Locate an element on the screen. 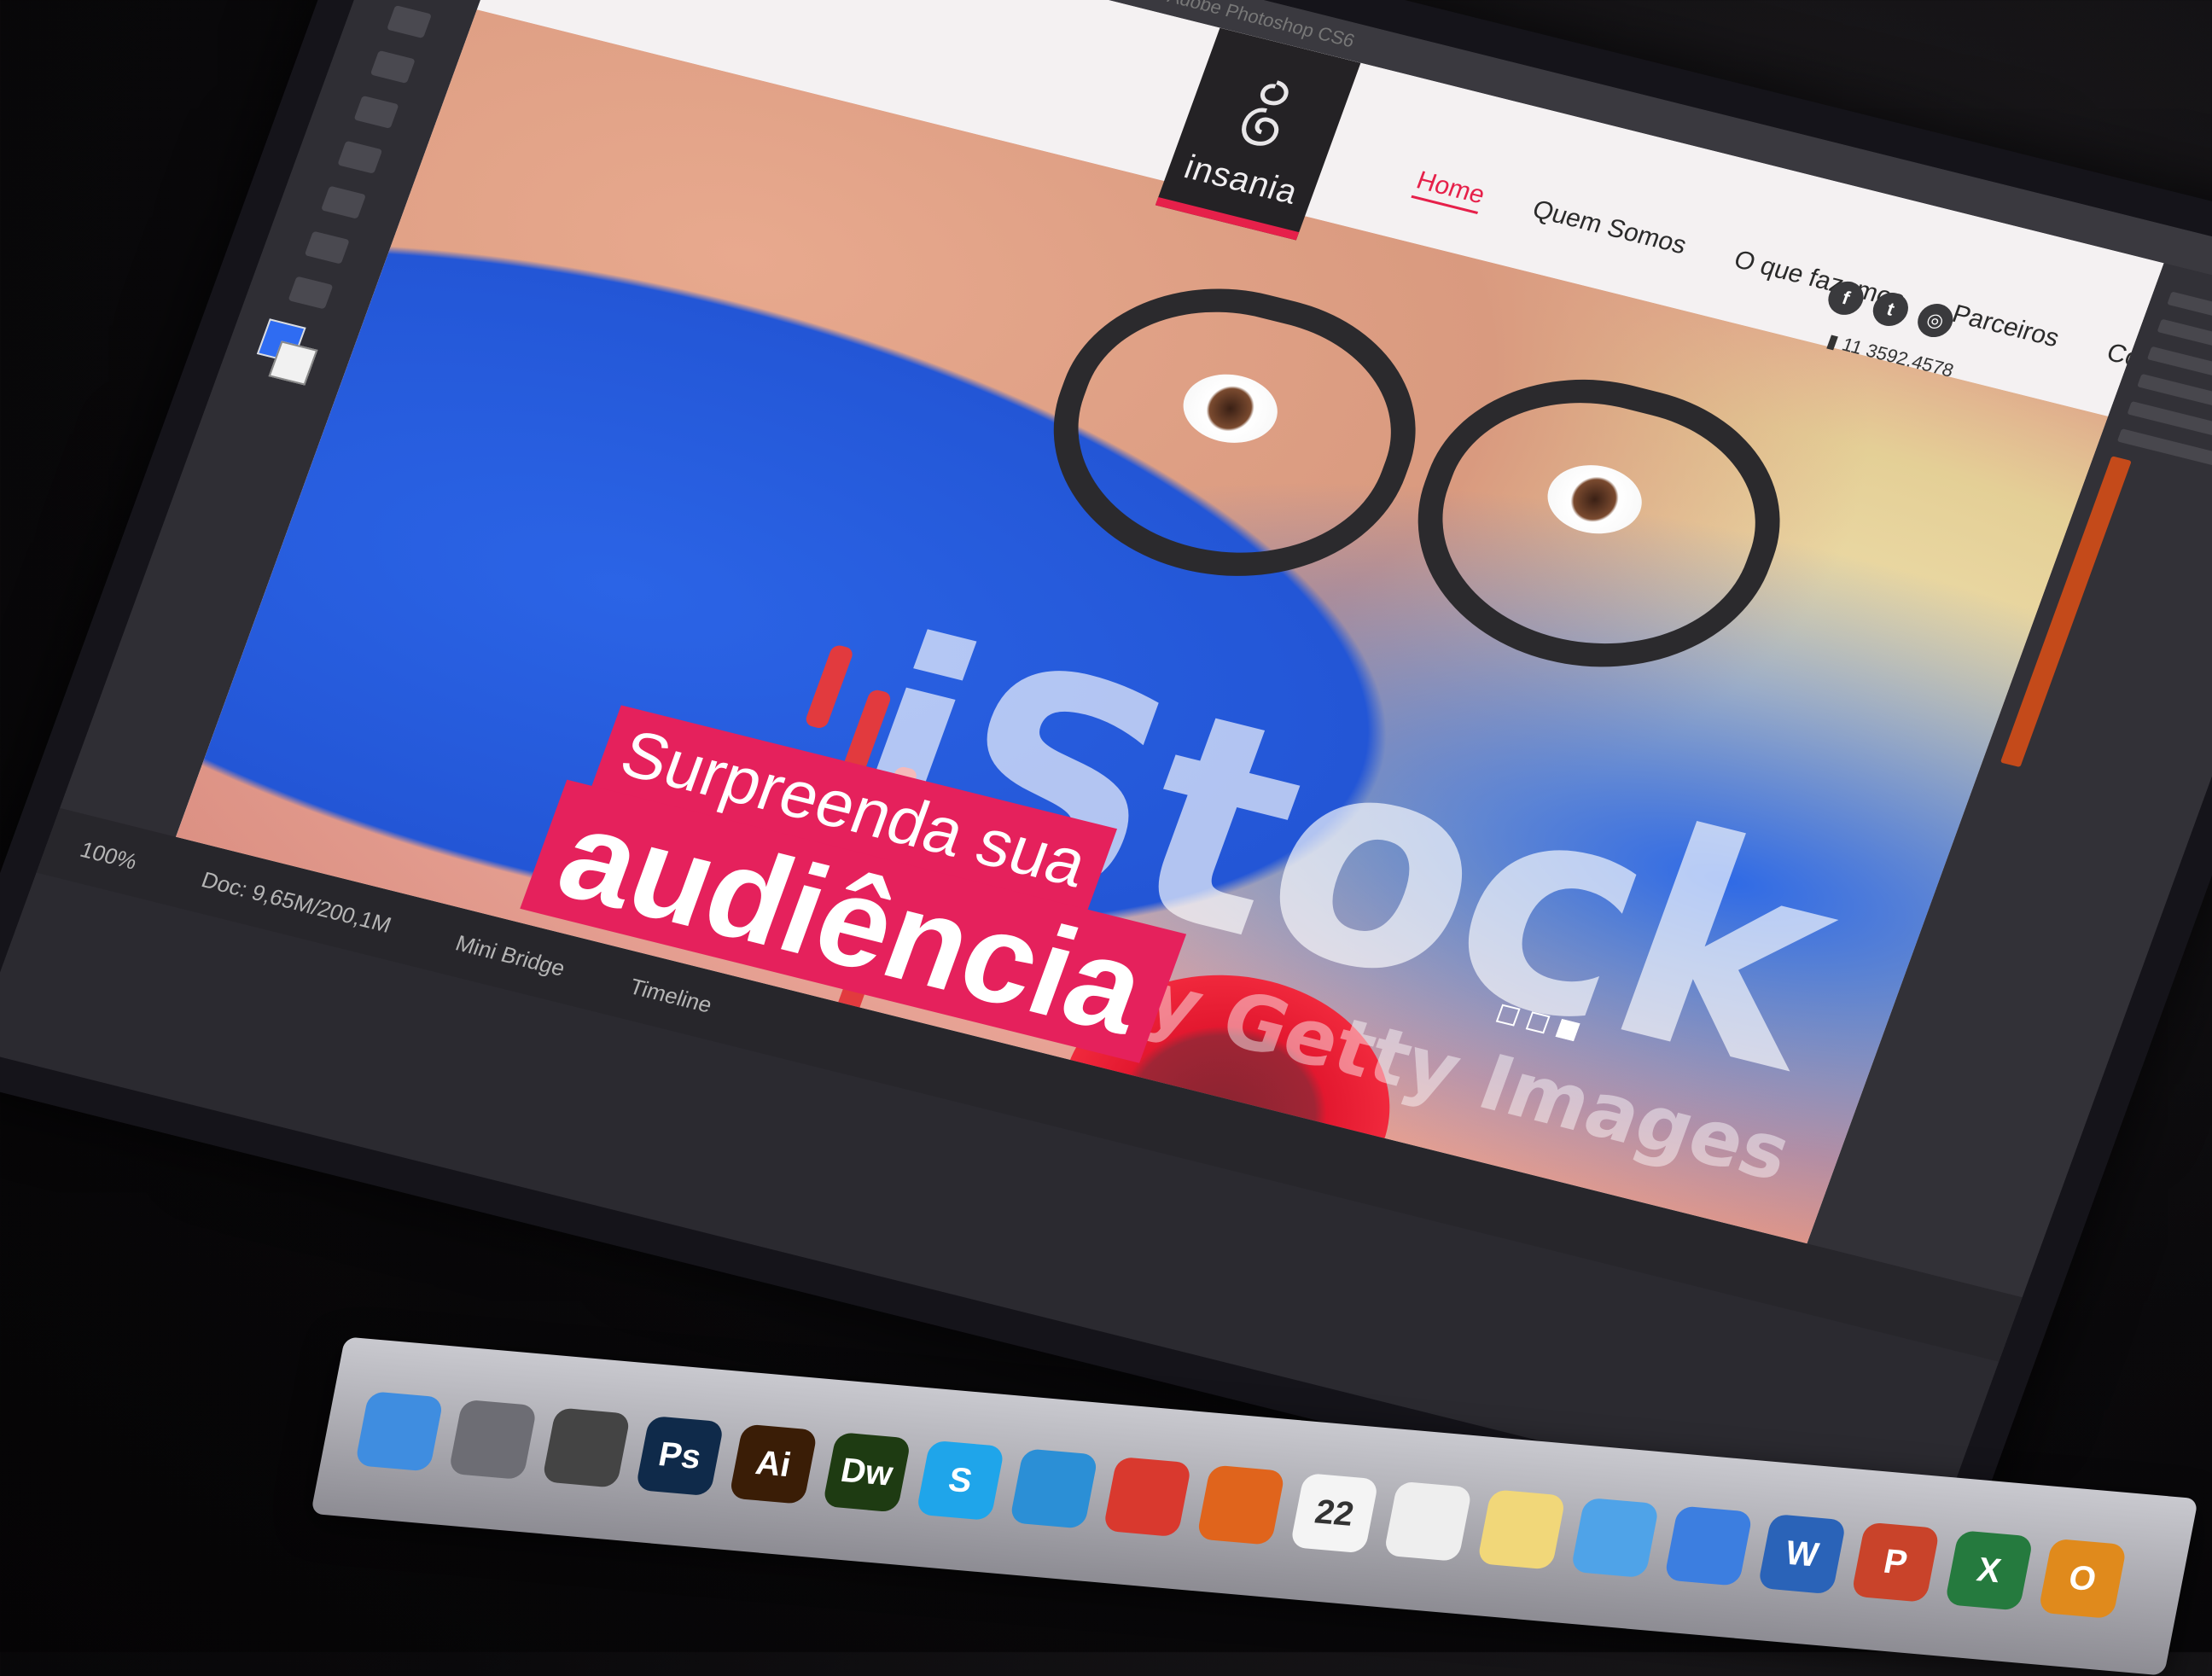 This screenshot has width=2212, height=1676. hand-tool-icon is located at coordinates (327, 248).